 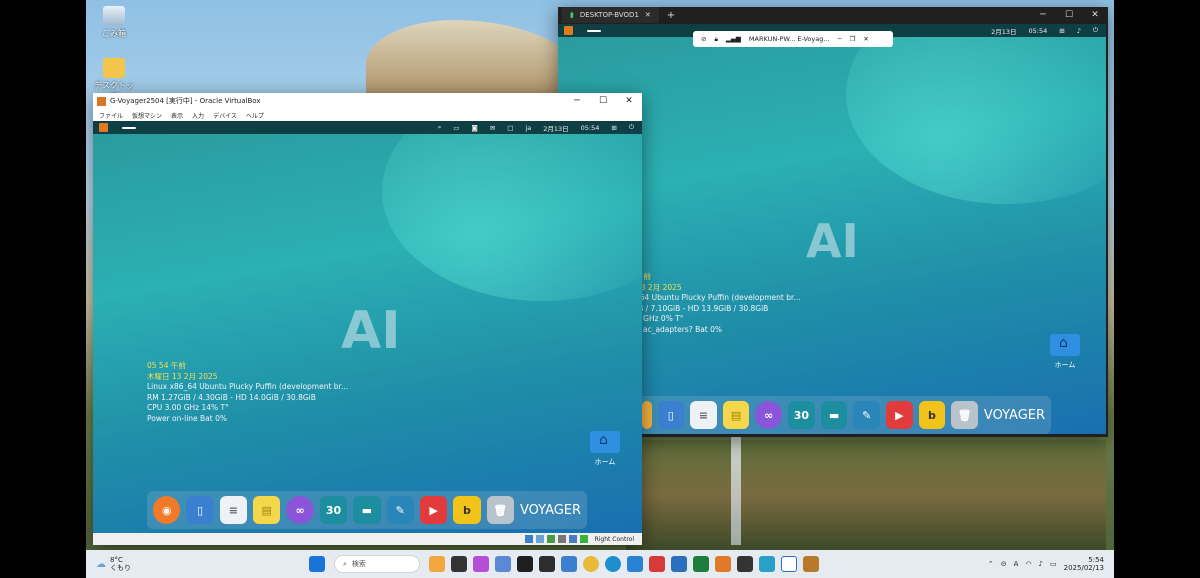 I want to click on camera-icon: ◙, so click(x=475, y=128).